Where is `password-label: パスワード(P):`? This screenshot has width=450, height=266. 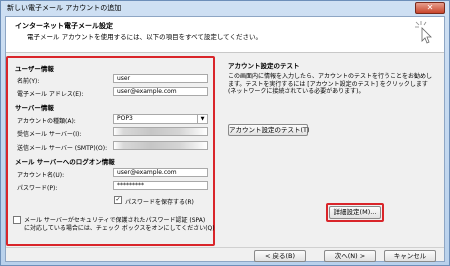 password-label: パスワード(P): is located at coordinates (37, 188).